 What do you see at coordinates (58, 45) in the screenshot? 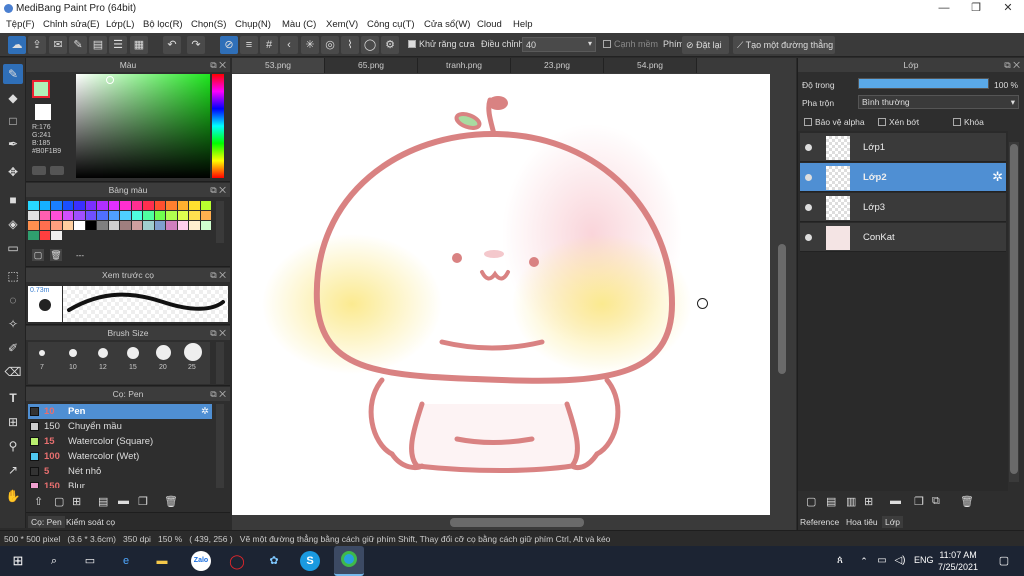
I see `comment-icon: ✉` at bounding box center [58, 45].